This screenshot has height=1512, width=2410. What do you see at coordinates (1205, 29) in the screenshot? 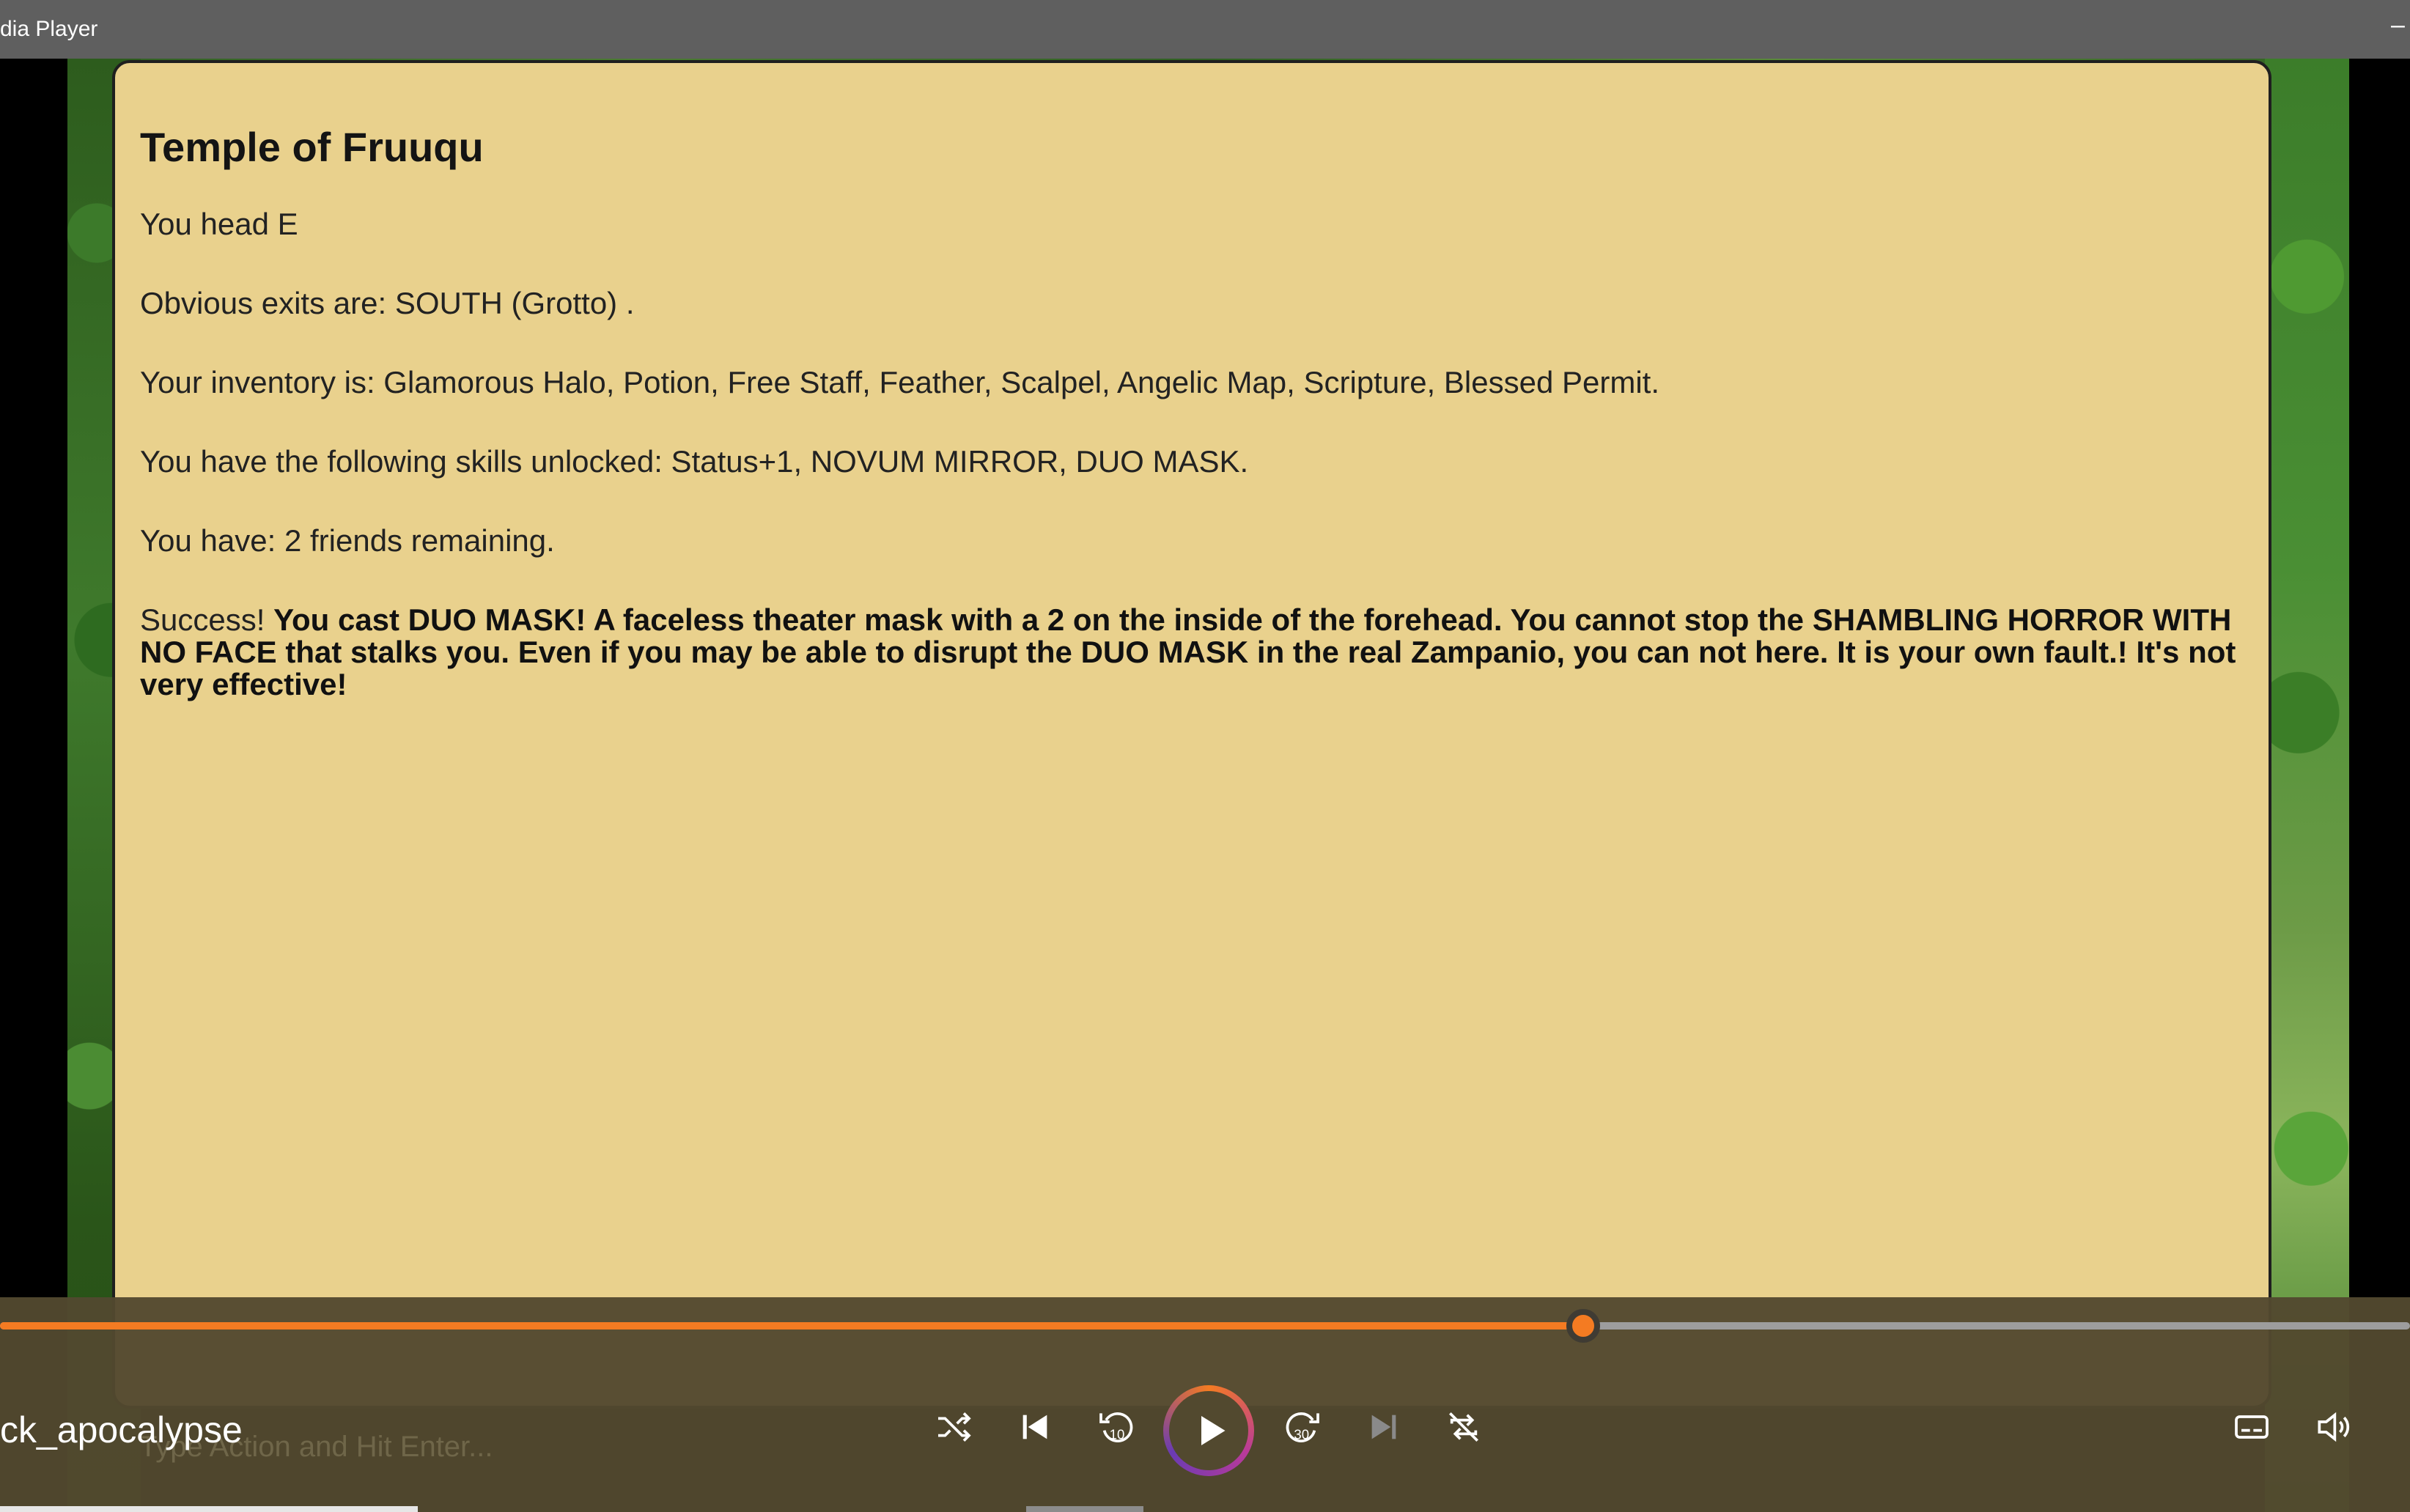
I see `title-bar: dia Player –` at bounding box center [1205, 29].